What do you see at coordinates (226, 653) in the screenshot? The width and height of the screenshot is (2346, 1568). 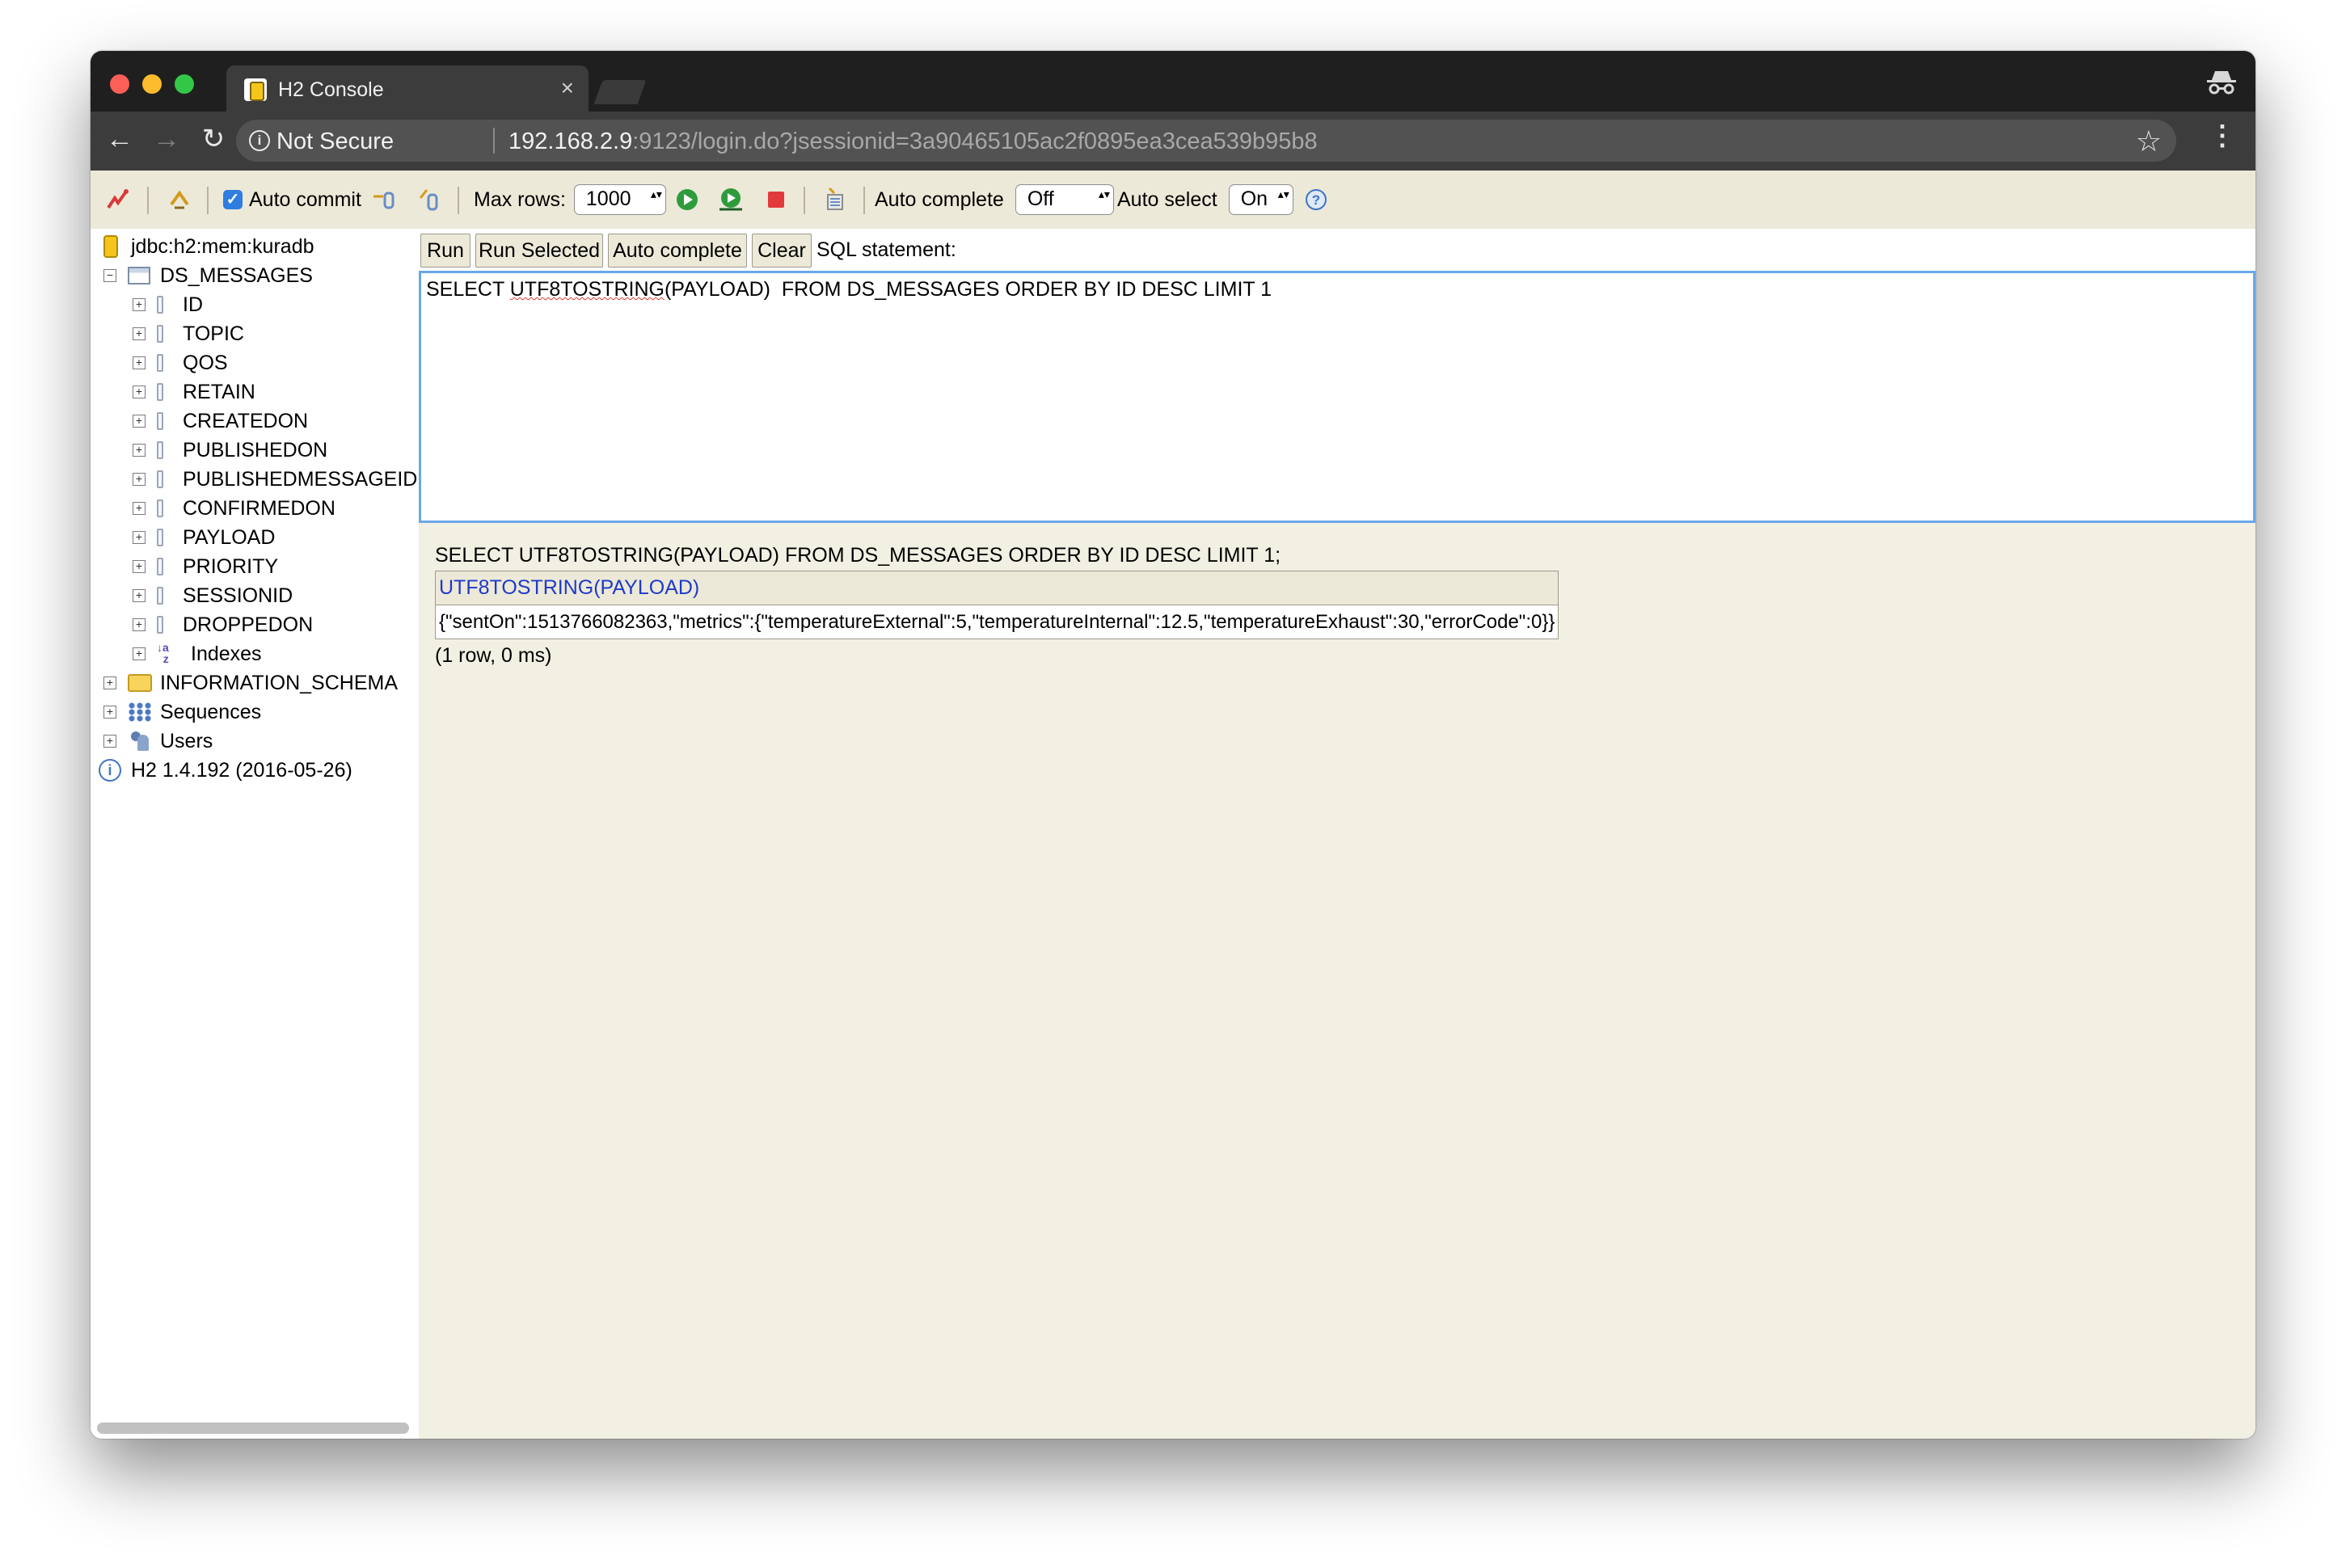 I see `indexes-label: Indexes` at bounding box center [226, 653].